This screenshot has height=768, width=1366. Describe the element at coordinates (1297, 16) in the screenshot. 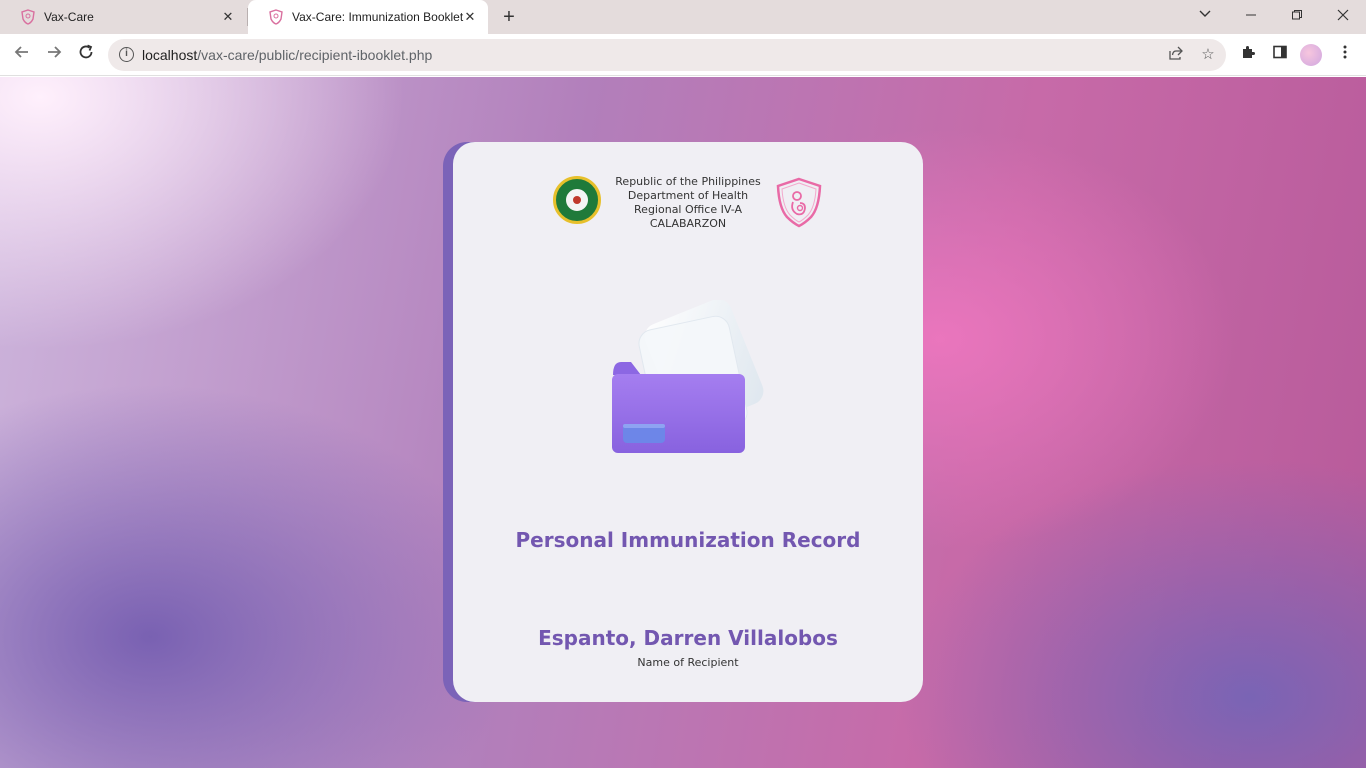

I see `restore-icon` at that location.